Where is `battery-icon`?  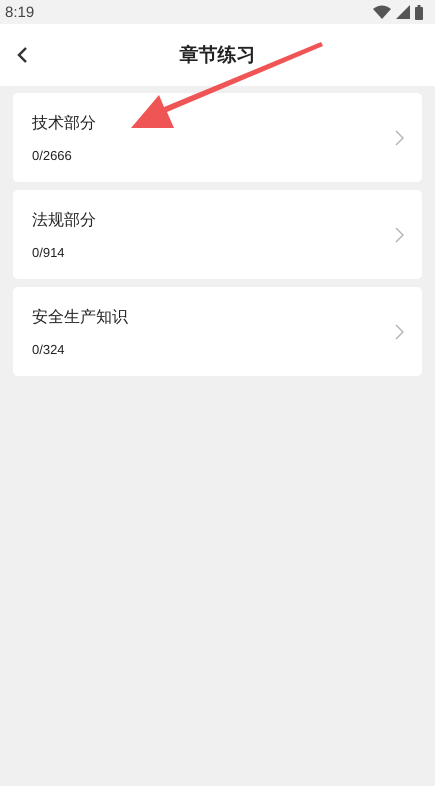 battery-icon is located at coordinates (419, 12).